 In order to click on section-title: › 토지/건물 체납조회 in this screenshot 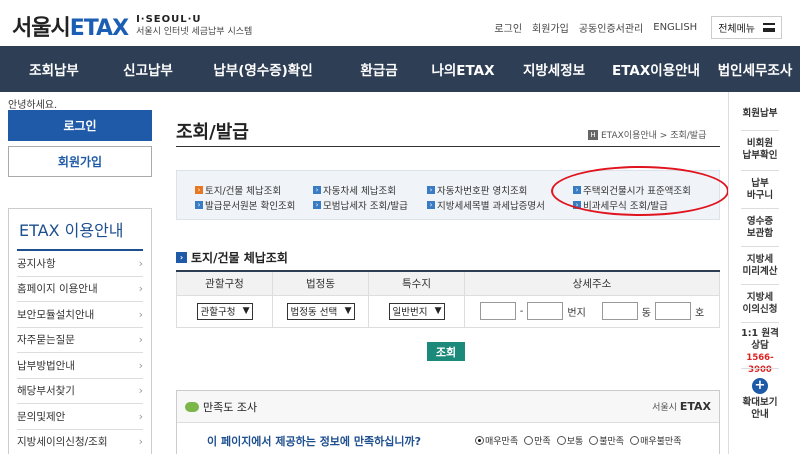, I will do `click(232, 257)`.